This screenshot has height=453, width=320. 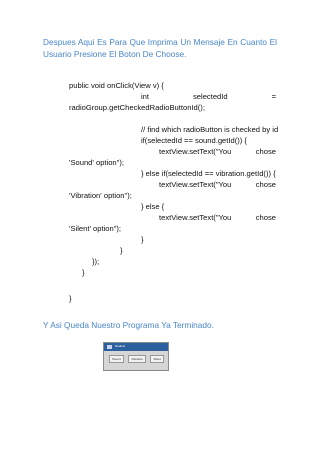 What do you see at coordinates (157, 359) in the screenshot?
I see `option-silent: Silent` at bounding box center [157, 359].